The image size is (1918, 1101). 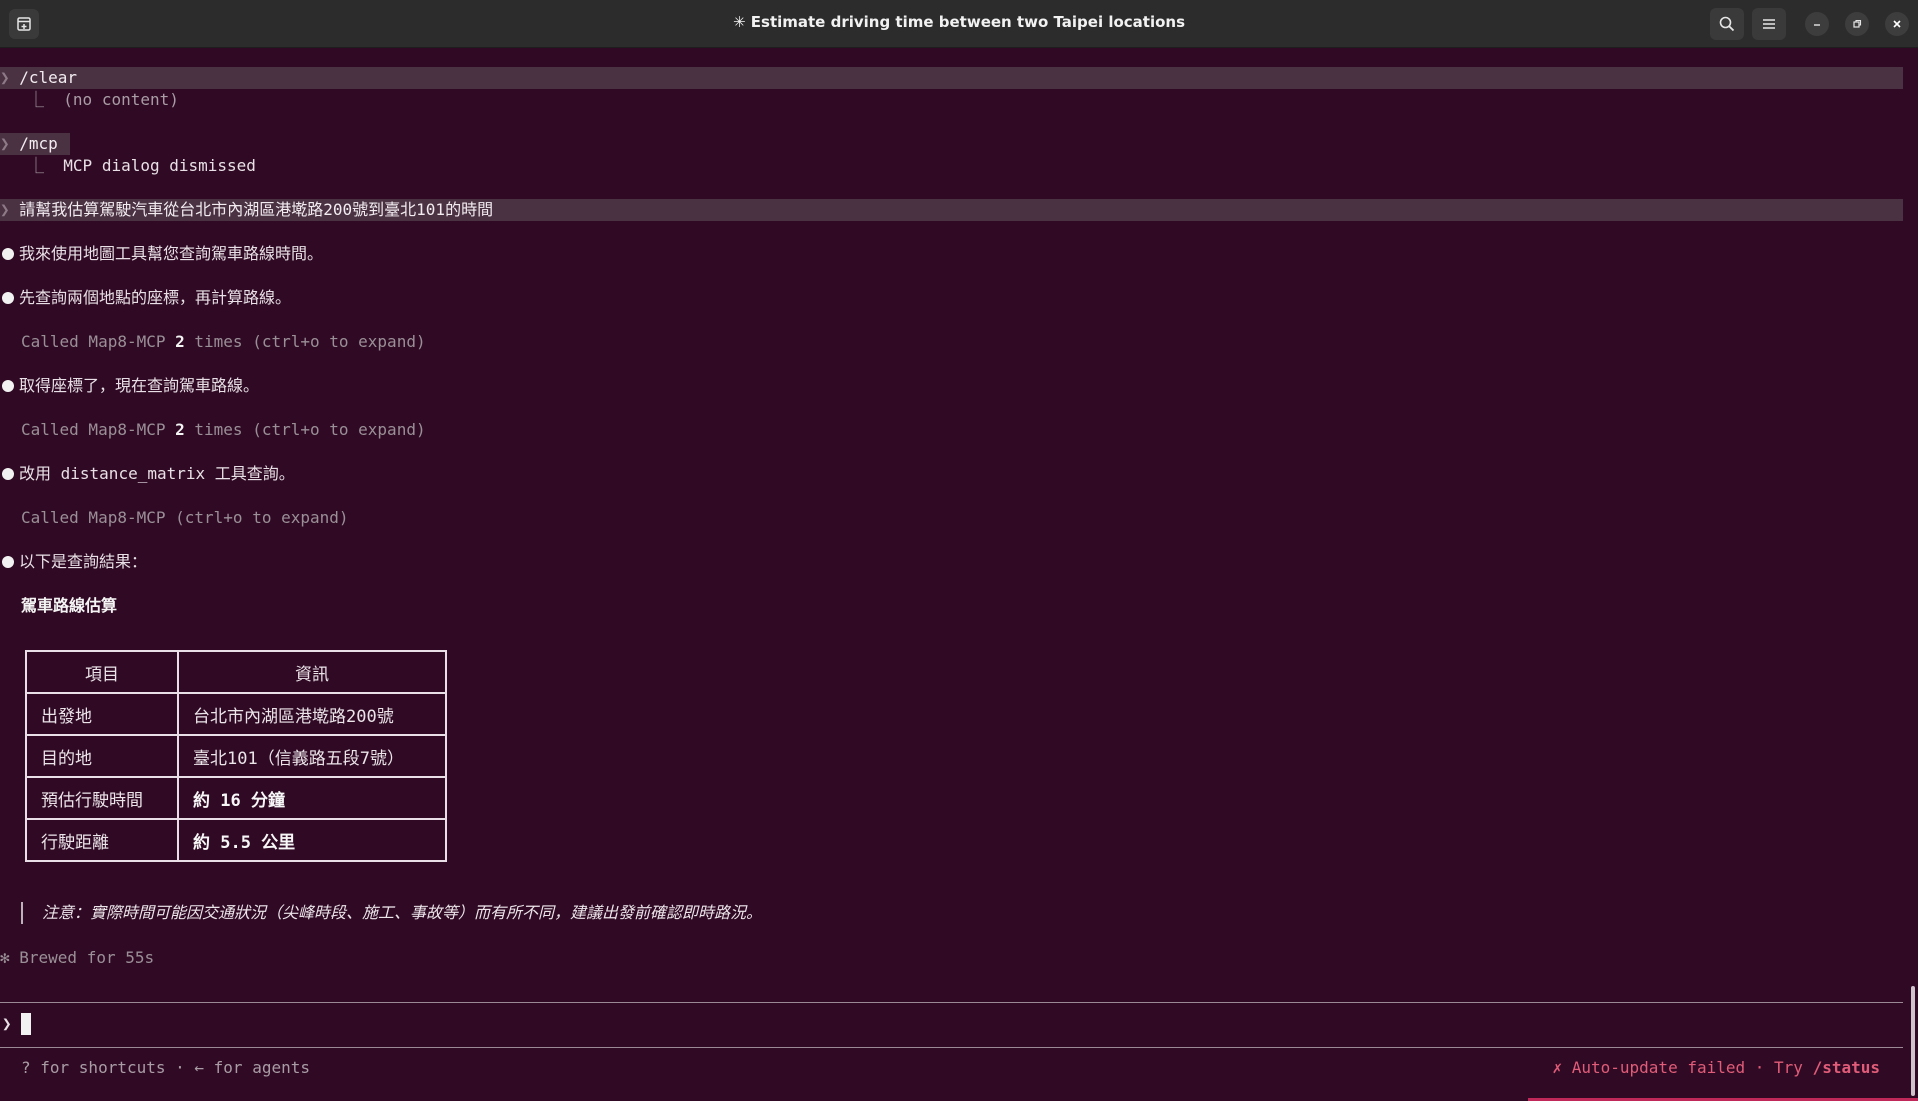 I want to click on brewed-status: ✻ Brewed for 55s, so click(x=77, y=957).